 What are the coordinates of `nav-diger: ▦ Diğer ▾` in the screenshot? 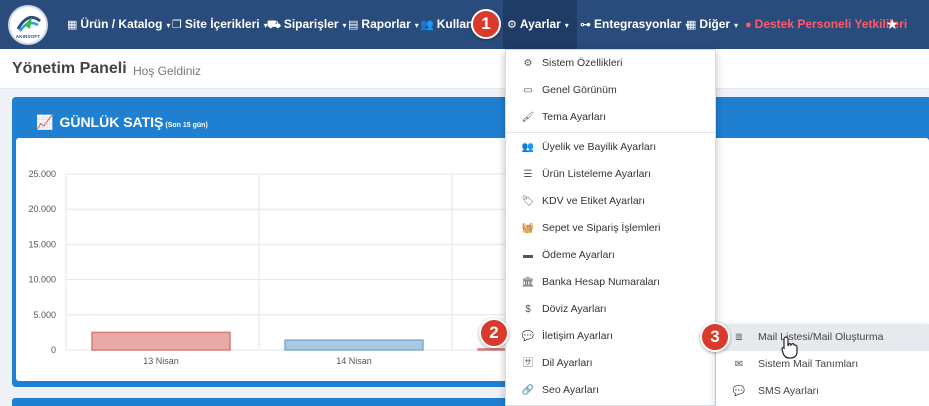 It's located at (712, 24).